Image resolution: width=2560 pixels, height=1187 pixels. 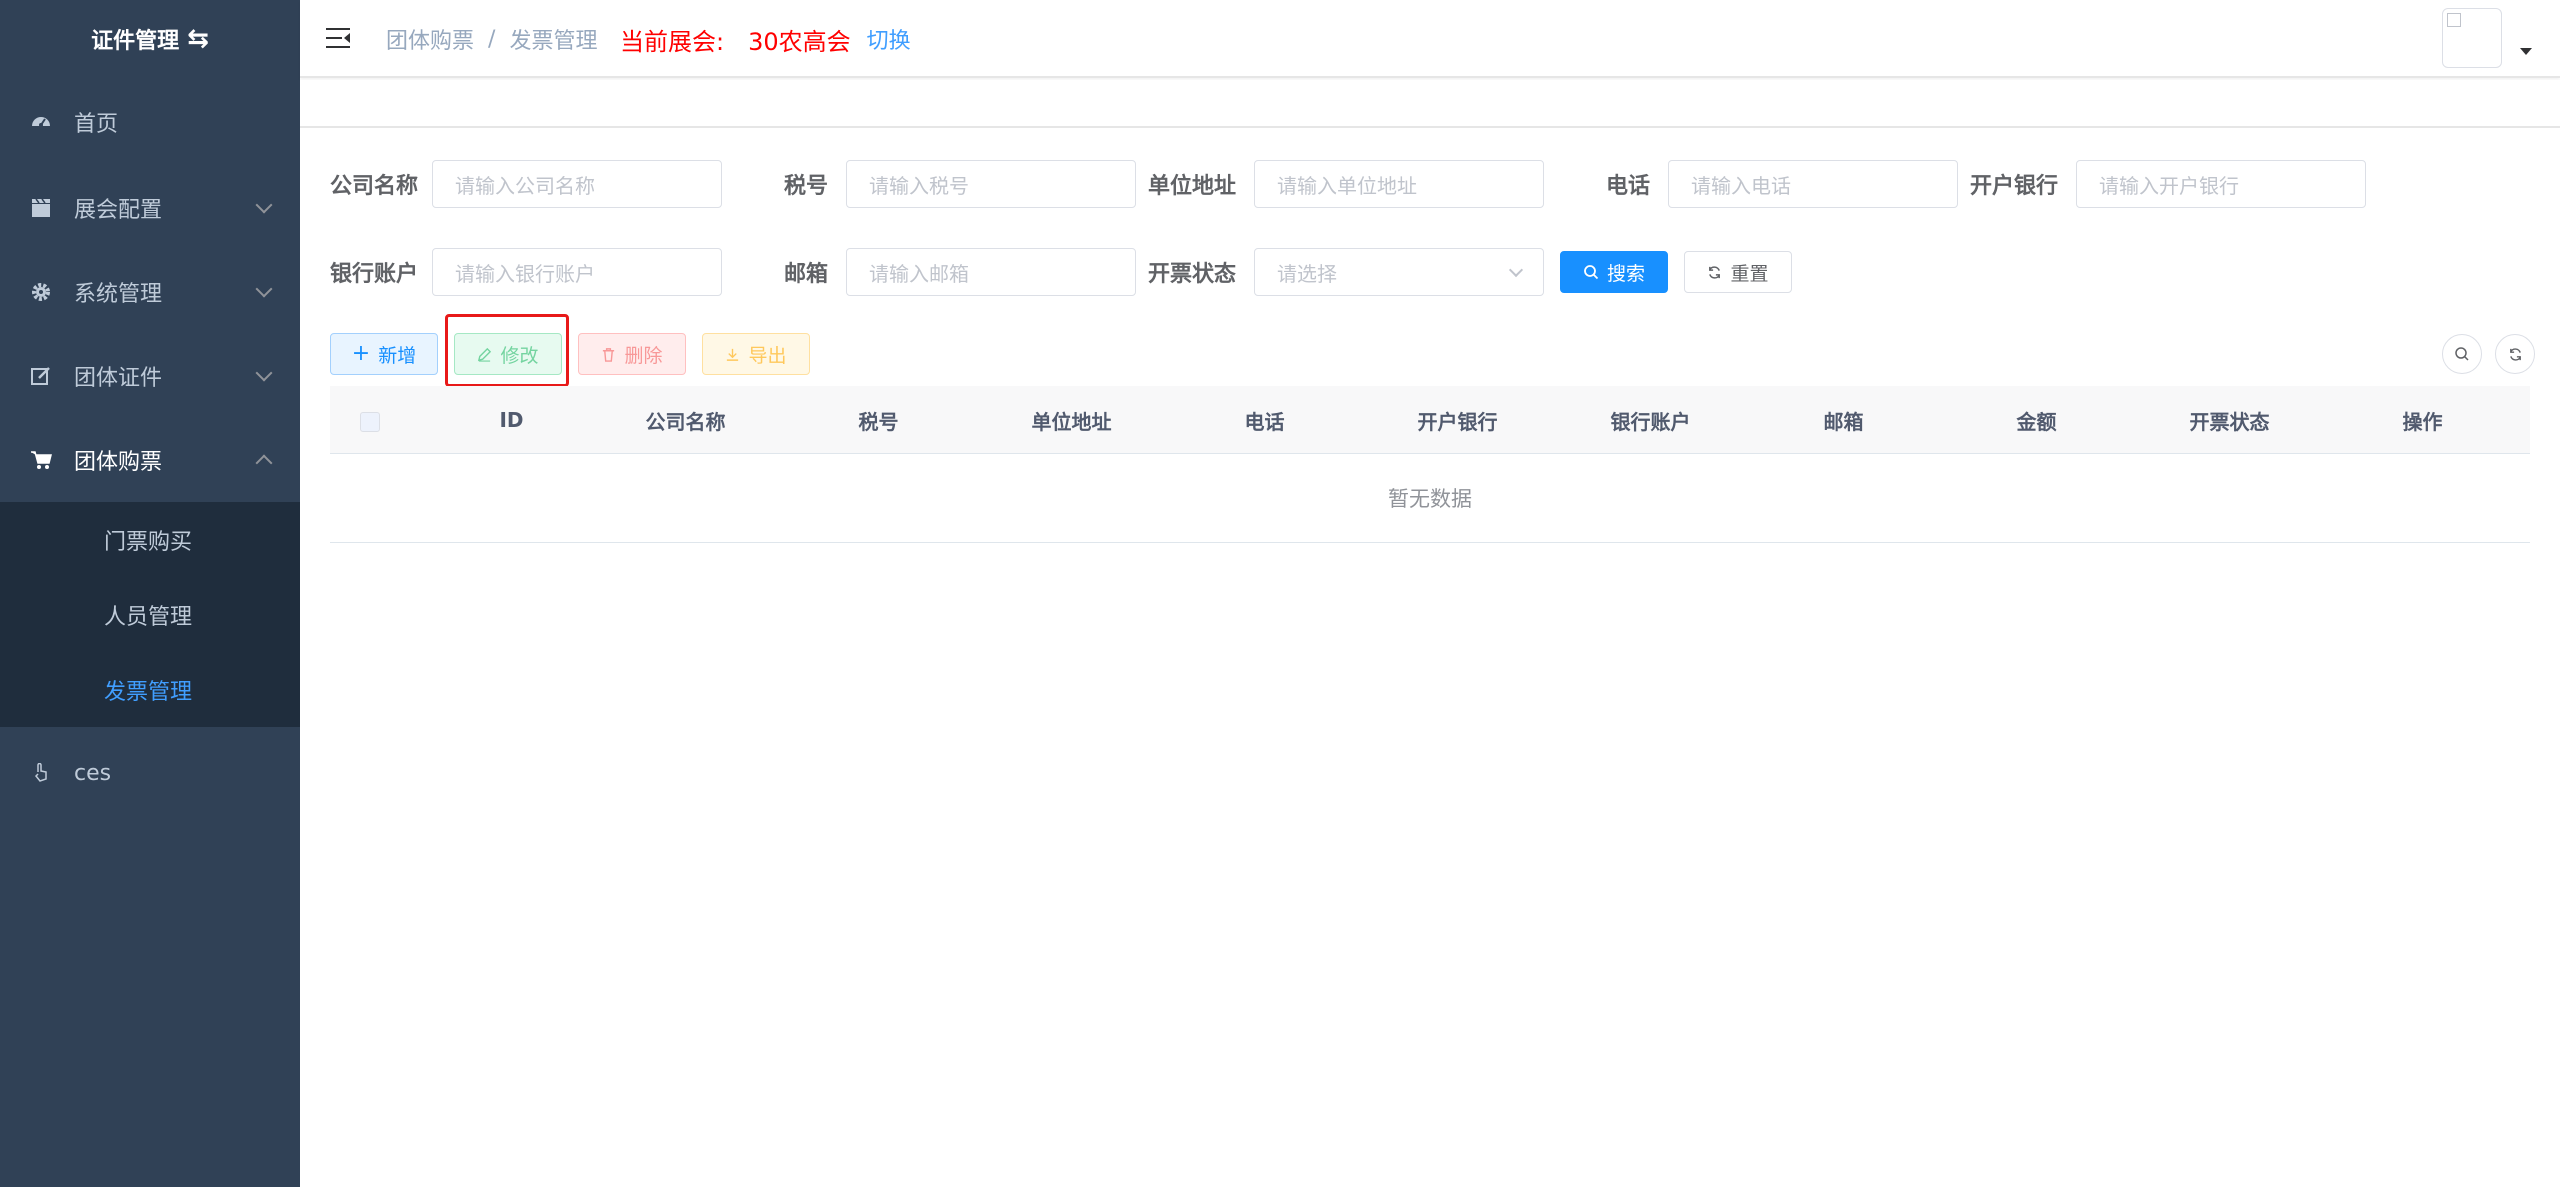 What do you see at coordinates (2526, 51) in the screenshot?
I see `caret-down-icon` at bounding box center [2526, 51].